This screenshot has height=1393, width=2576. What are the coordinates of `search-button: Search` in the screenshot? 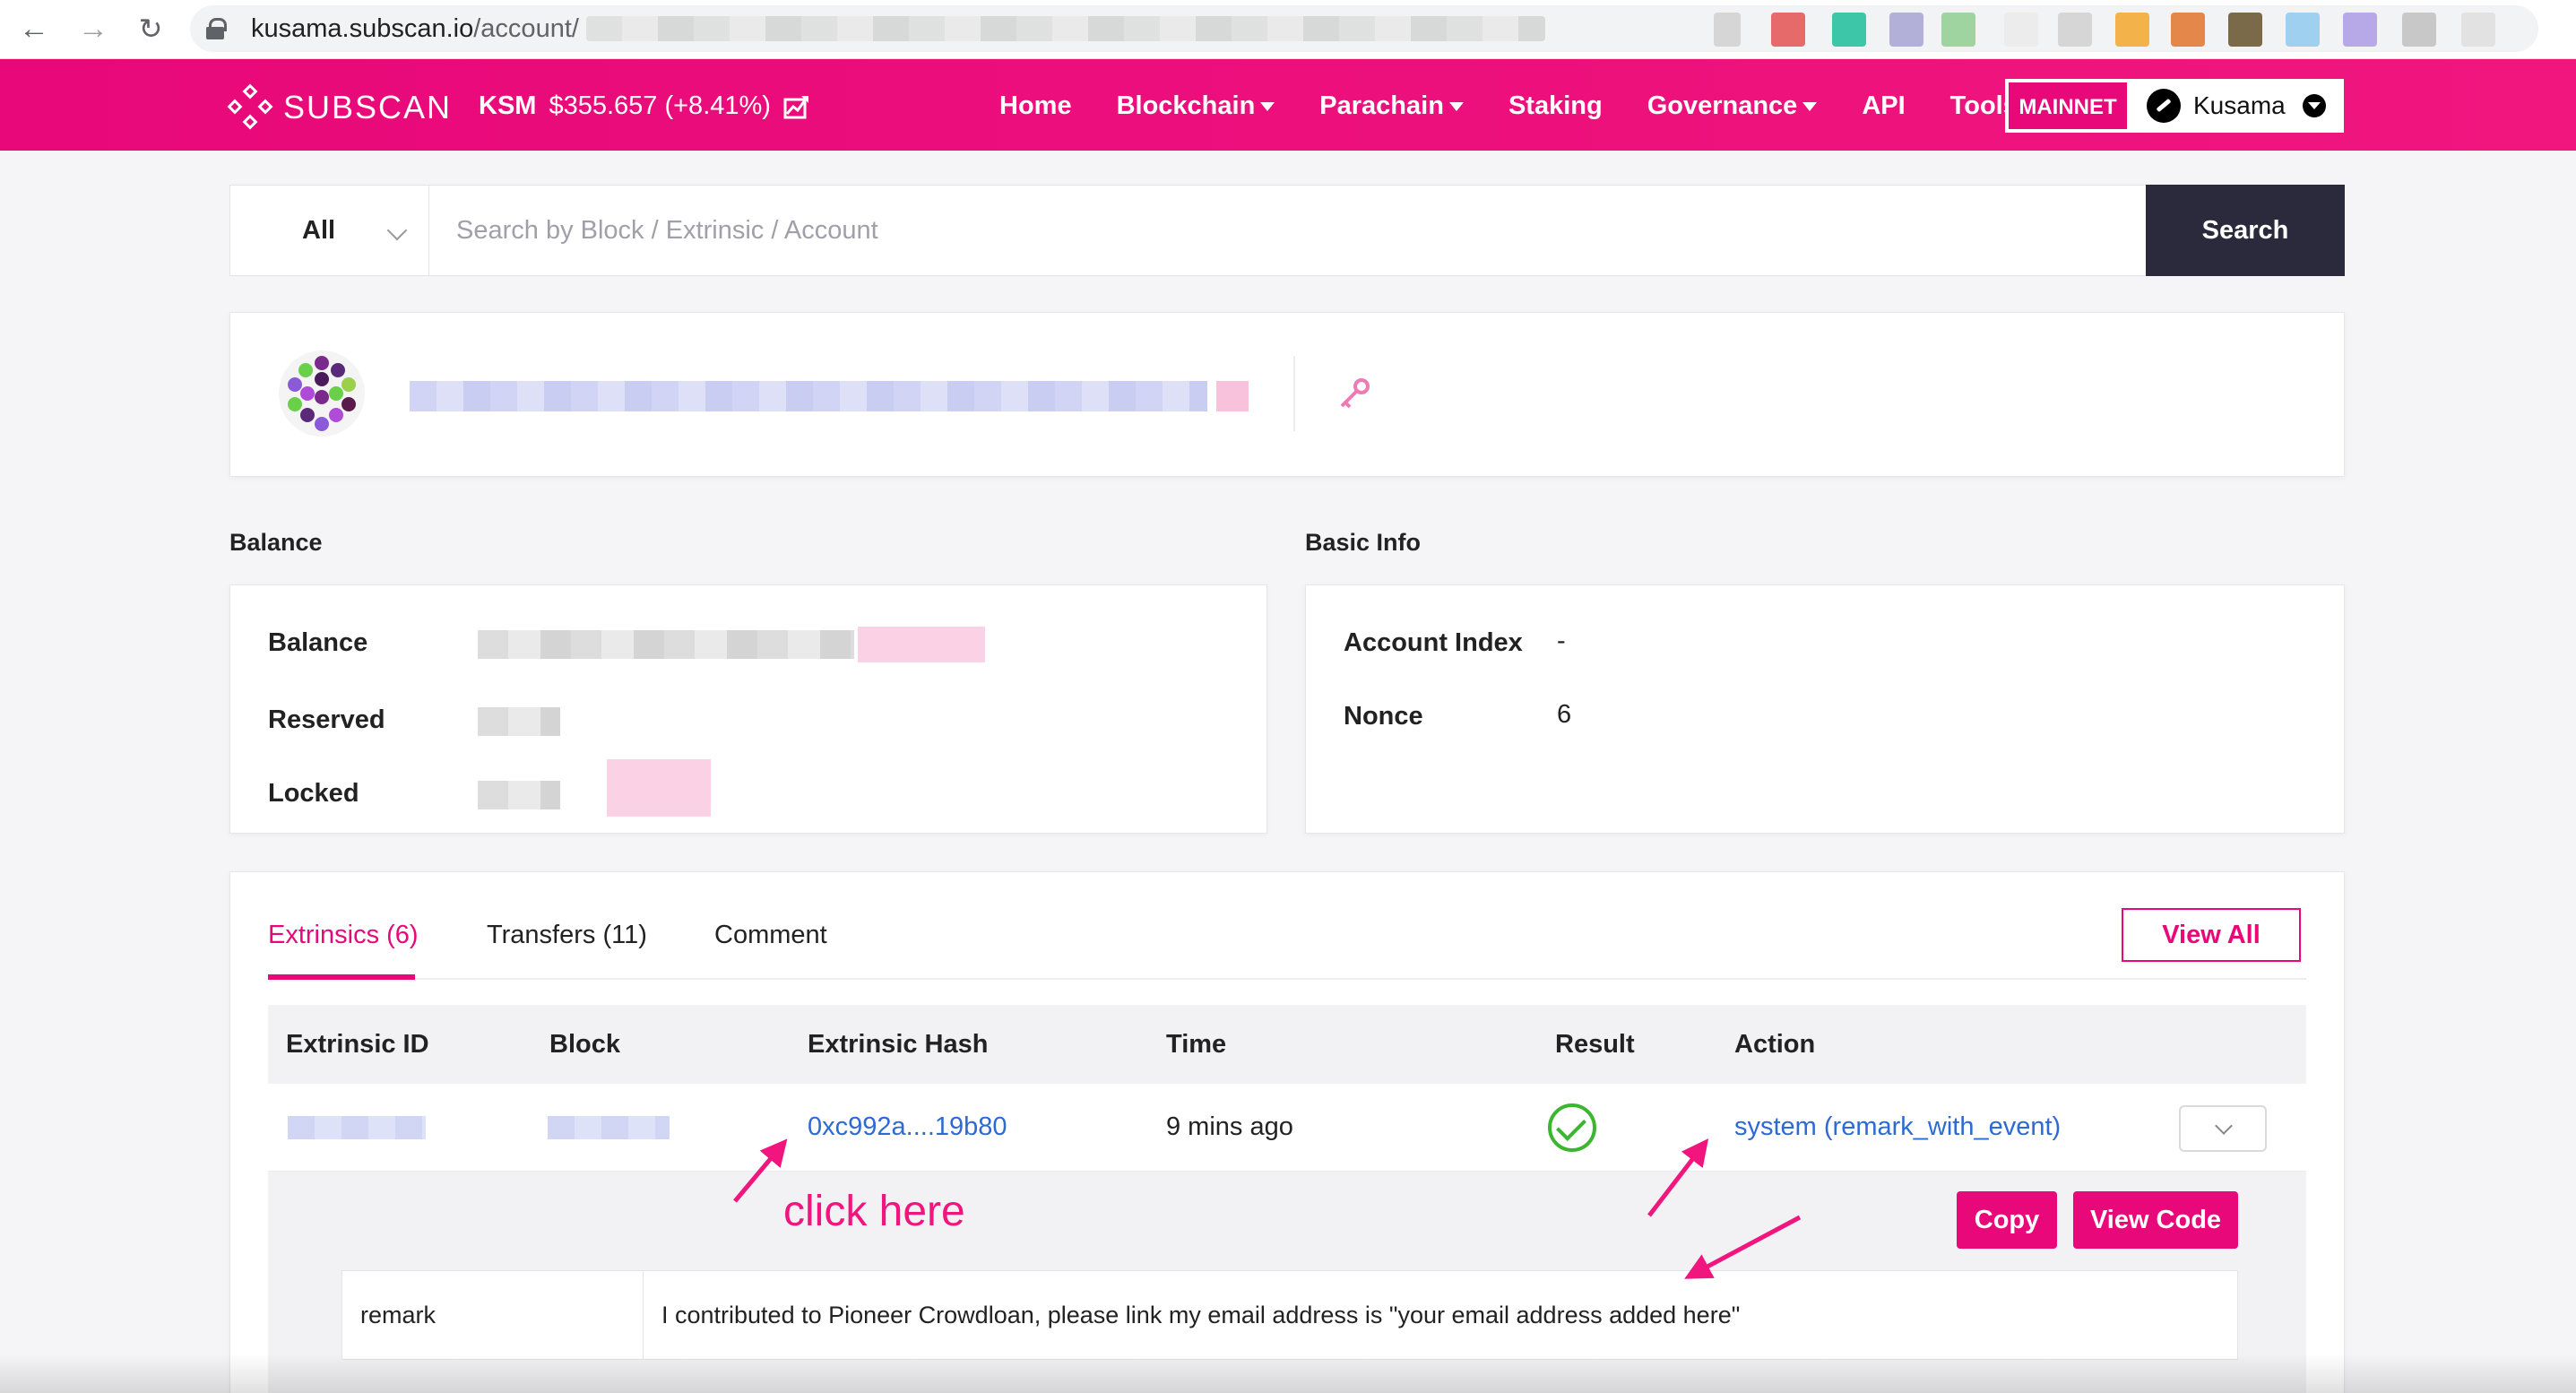 It's located at (2245, 230).